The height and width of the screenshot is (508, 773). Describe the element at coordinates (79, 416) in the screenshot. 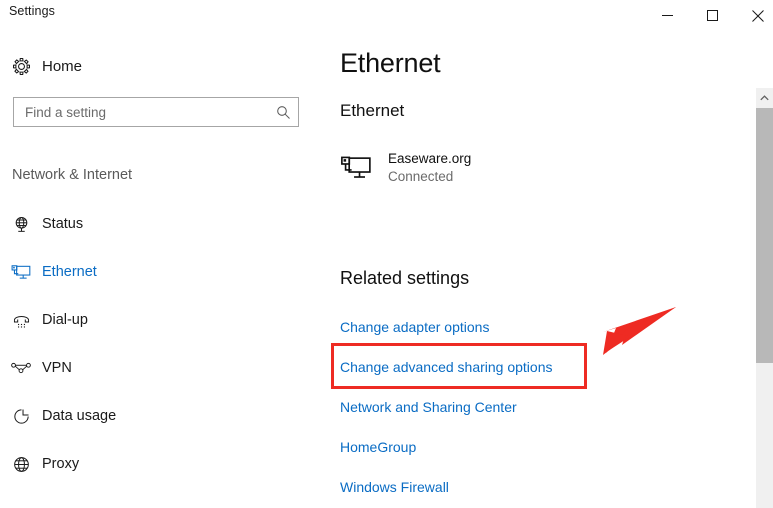

I see `sidebar-item-data-usage-label: Data usage` at that location.